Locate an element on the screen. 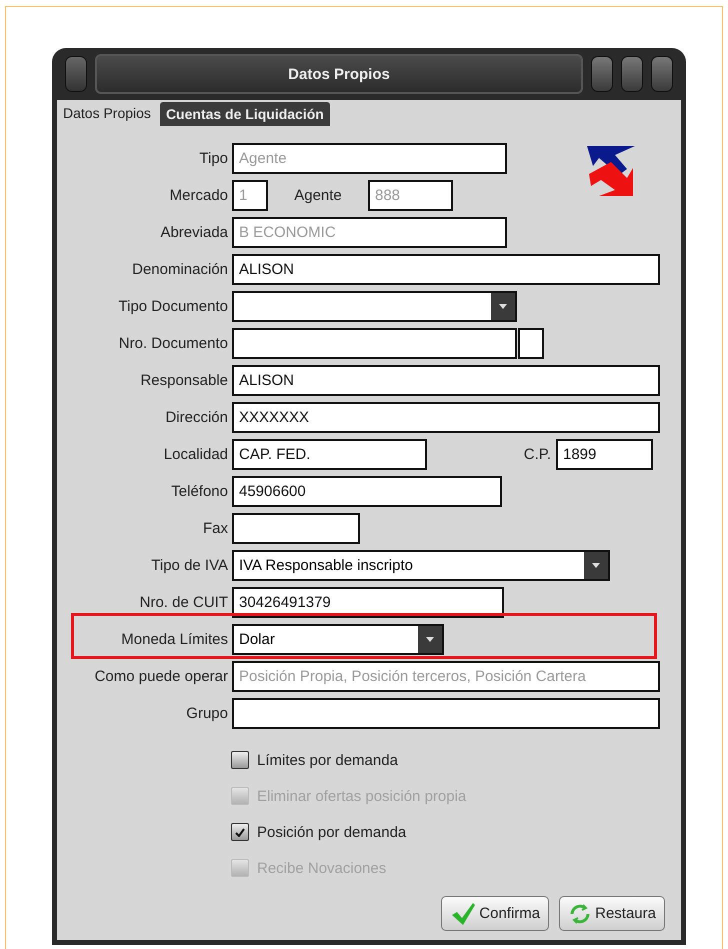 Image resolution: width=728 pixels, height=949 pixels. field-label: Responsable is located at coordinates (184, 380).